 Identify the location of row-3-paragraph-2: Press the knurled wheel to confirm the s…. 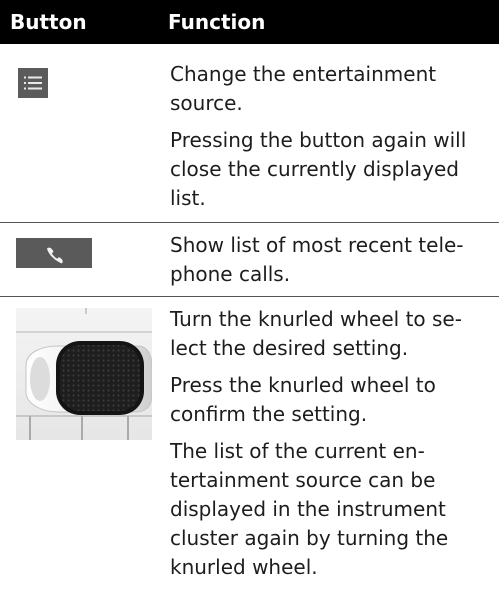
(303, 399).